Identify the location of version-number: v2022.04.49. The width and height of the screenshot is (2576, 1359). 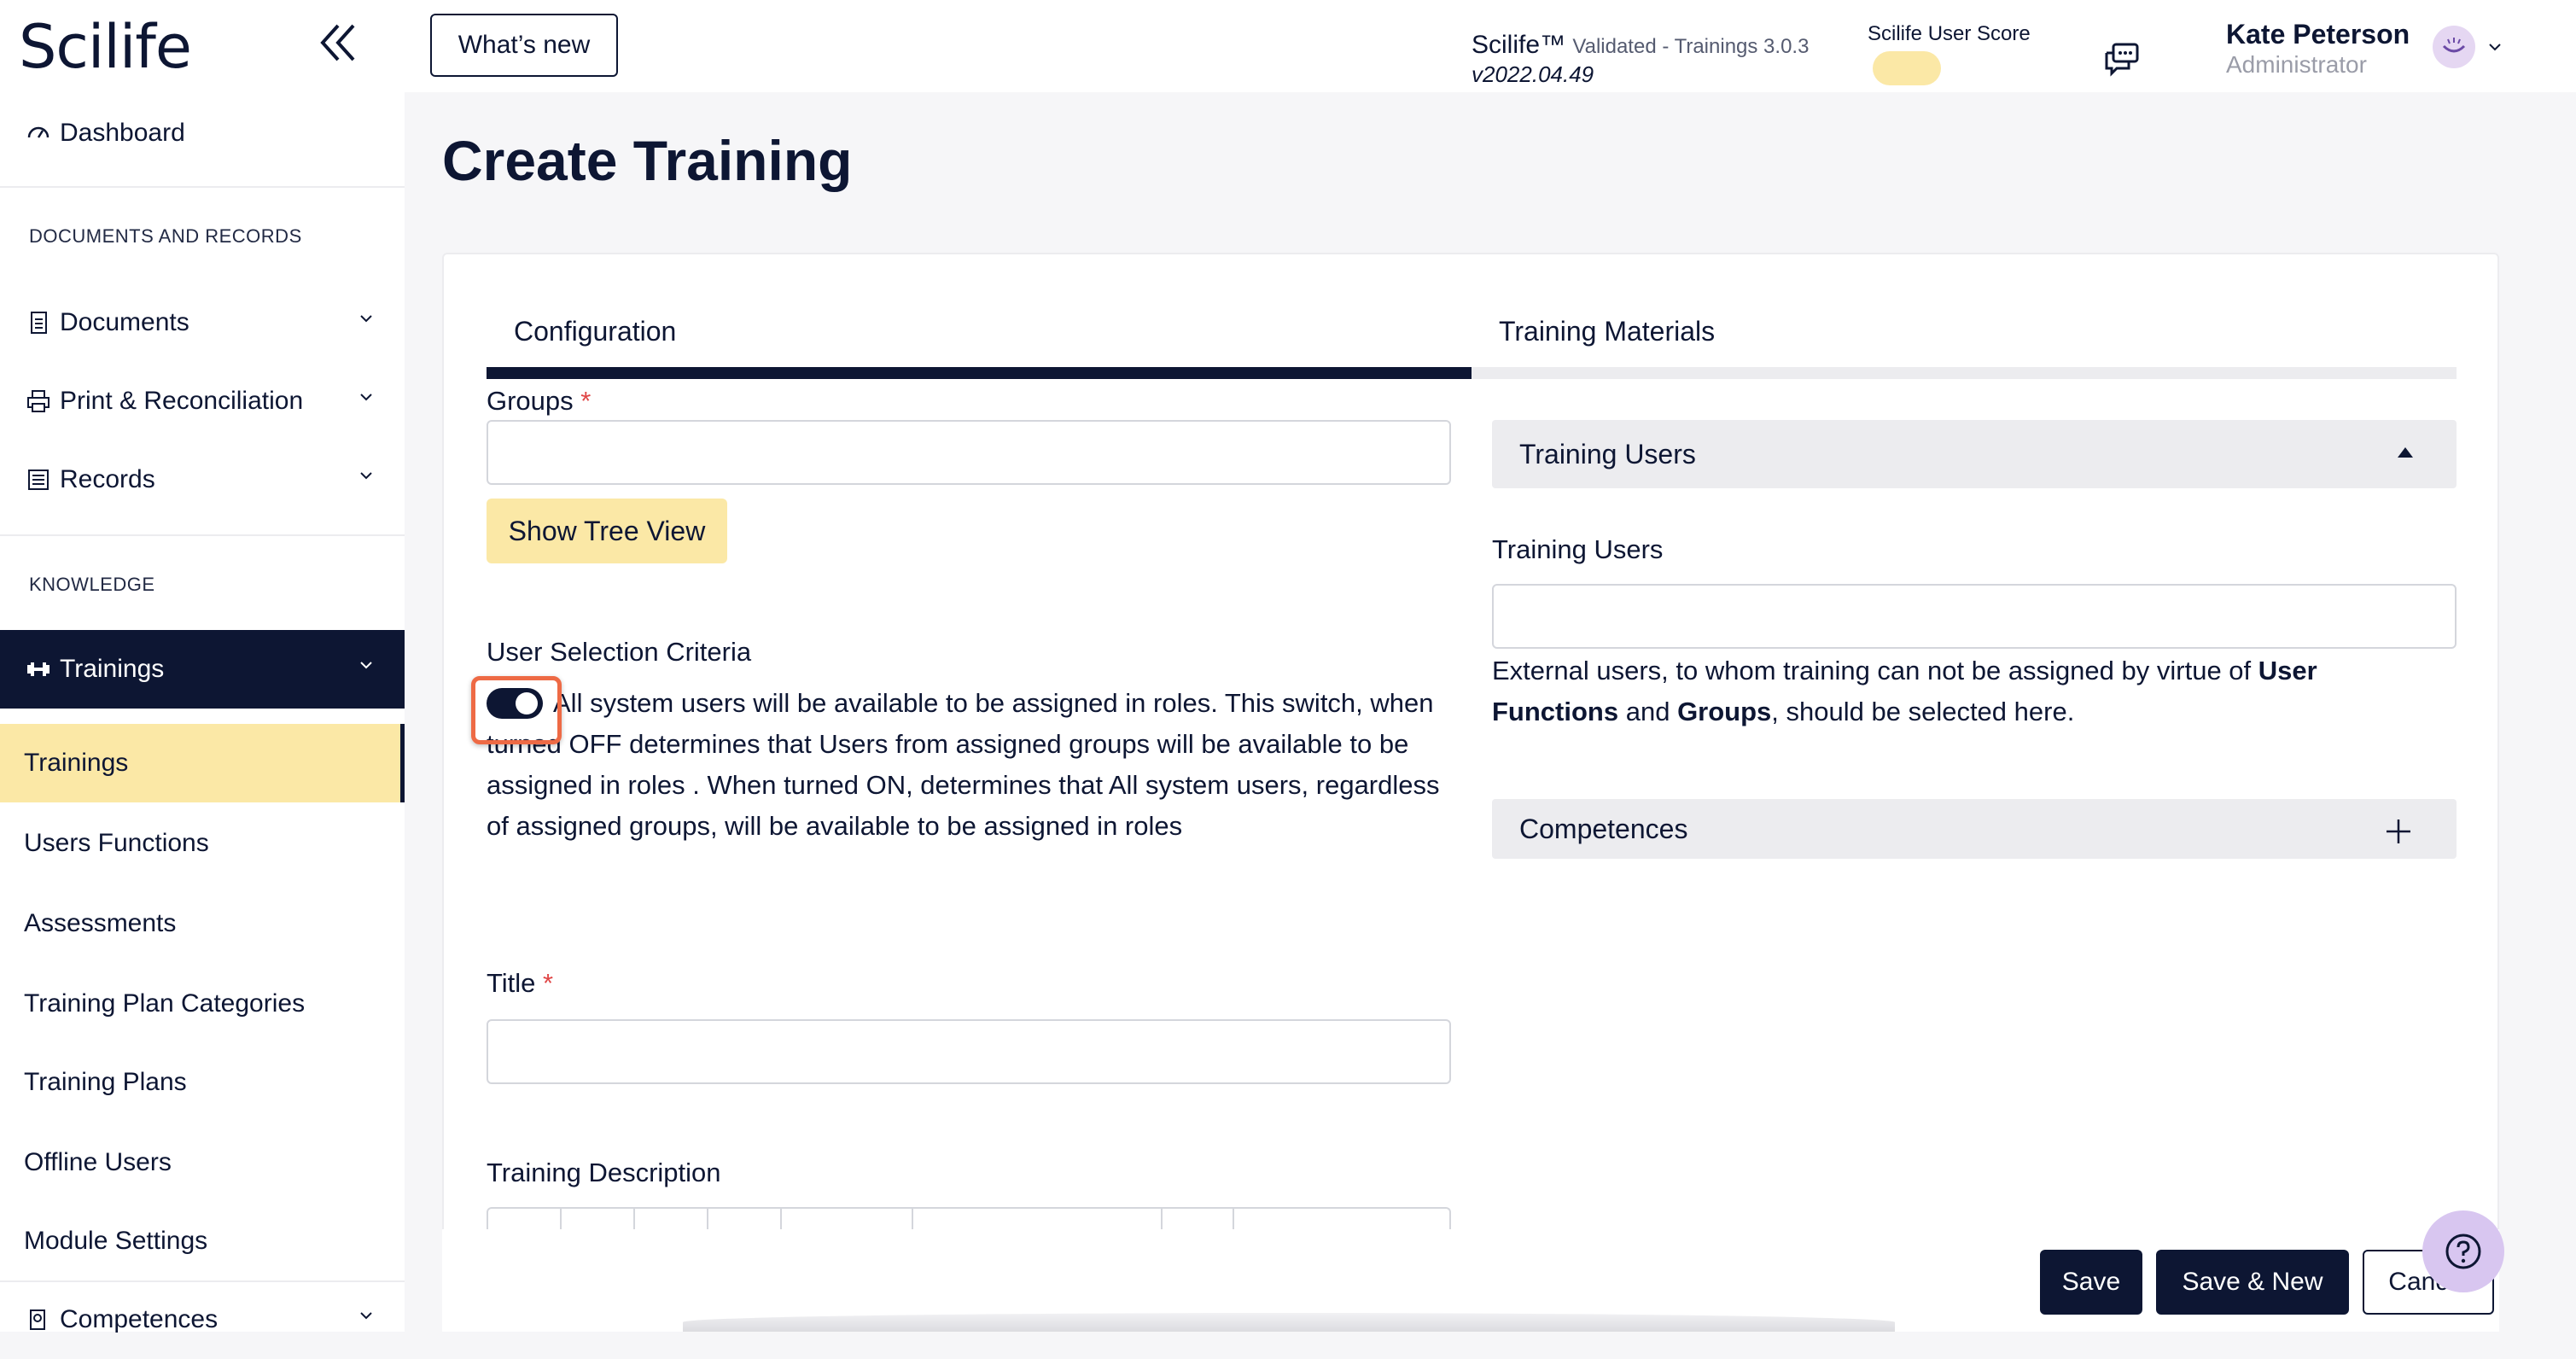
(1533, 74).